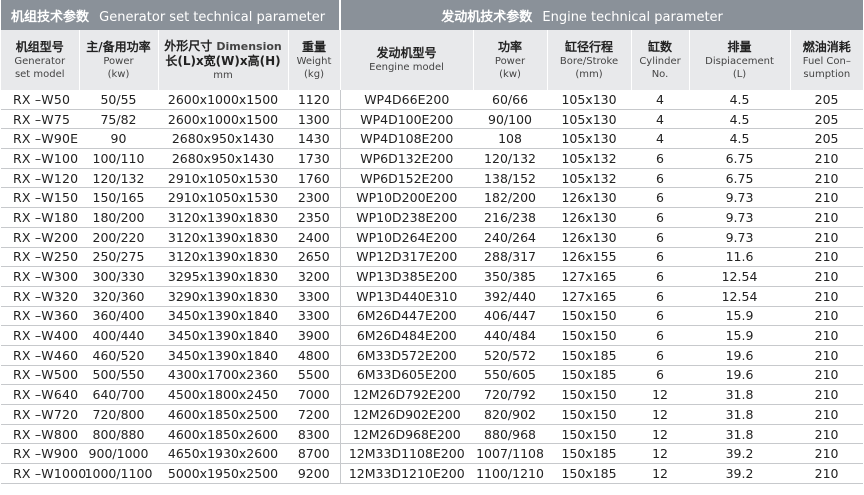 This screenshot has height=495, width=864. Describe the element at coordinates (118, 100) in the screenshot. I see `cell-power: 50/55` at that location.